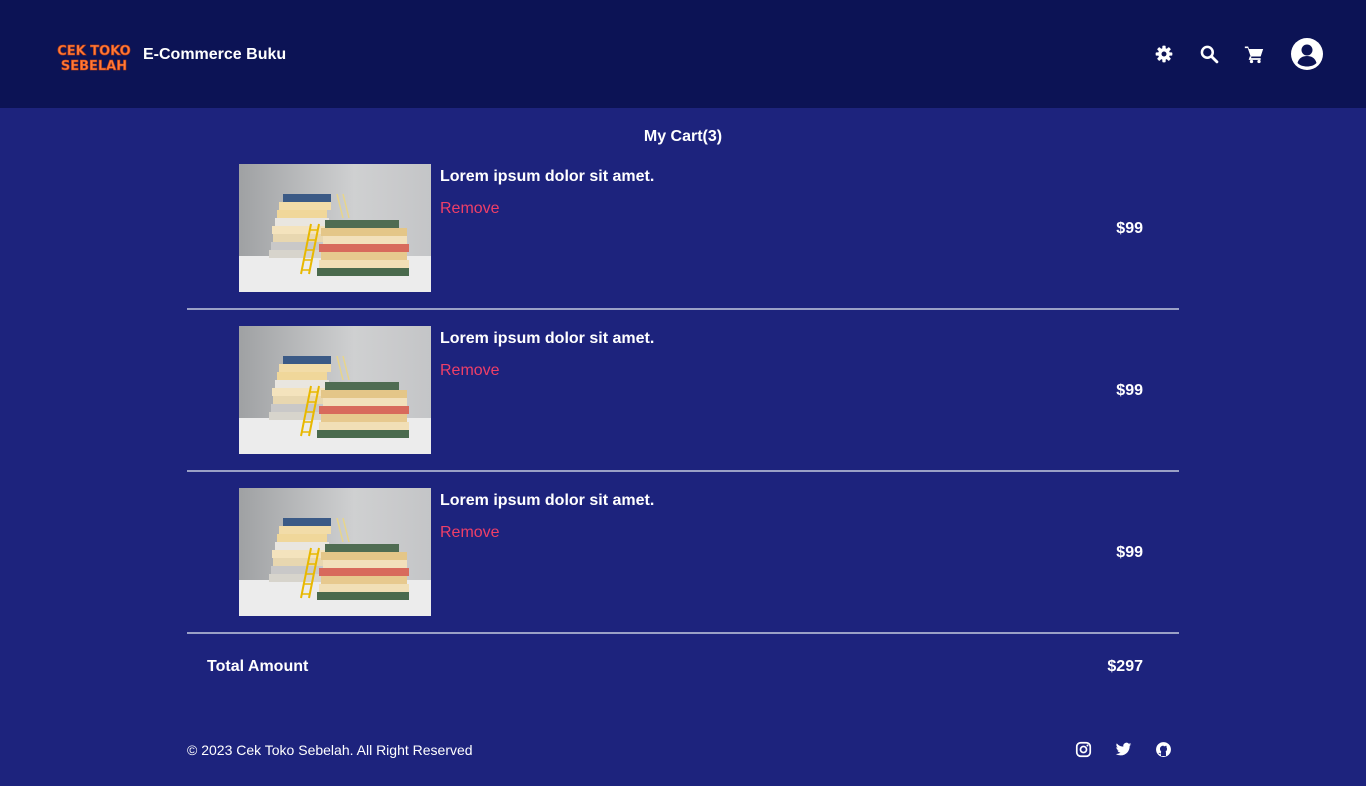 Image resolution: width=1366 pixels, height=786 pixels. Describe the element at coordinates (1083, 749) in the screenshot. I see `instagram-icon` at that location.